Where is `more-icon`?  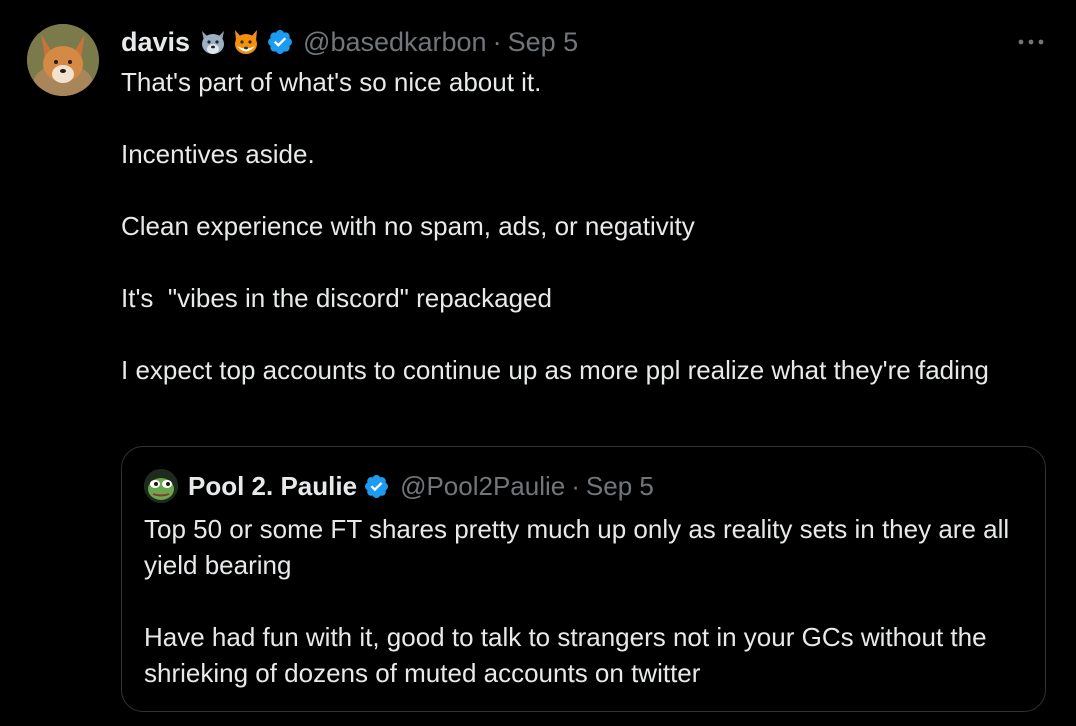 more-icon is located at coordinates (1031, 42).